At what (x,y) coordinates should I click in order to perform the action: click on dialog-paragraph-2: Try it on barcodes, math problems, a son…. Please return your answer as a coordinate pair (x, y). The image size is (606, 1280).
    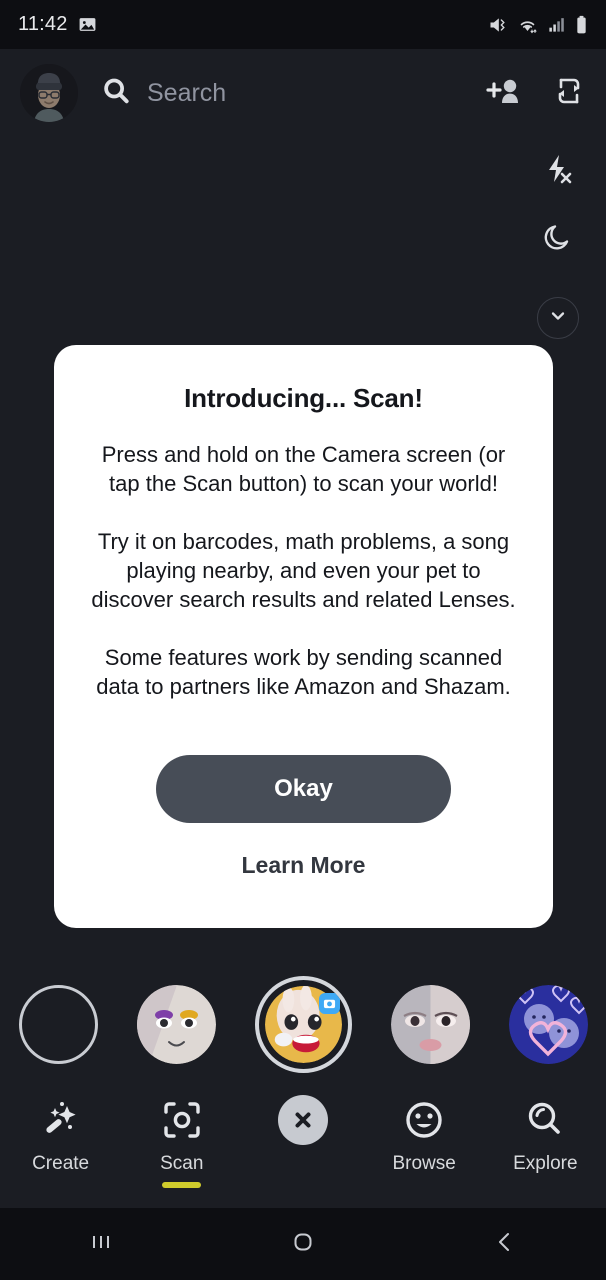
    Looking at the image, I should click on (303, 570).